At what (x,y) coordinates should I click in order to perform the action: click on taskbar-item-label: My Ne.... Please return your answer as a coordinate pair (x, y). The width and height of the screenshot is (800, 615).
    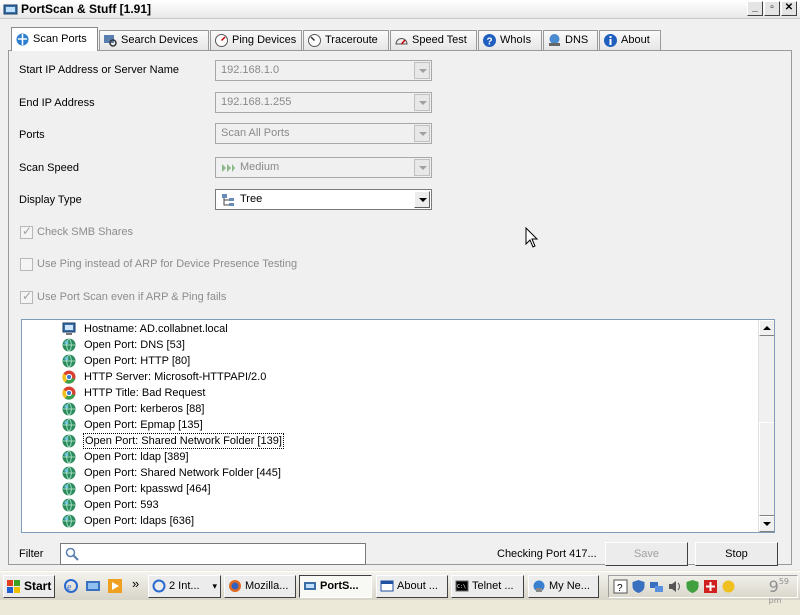
    Looking at the image, I should click on (569, 586).